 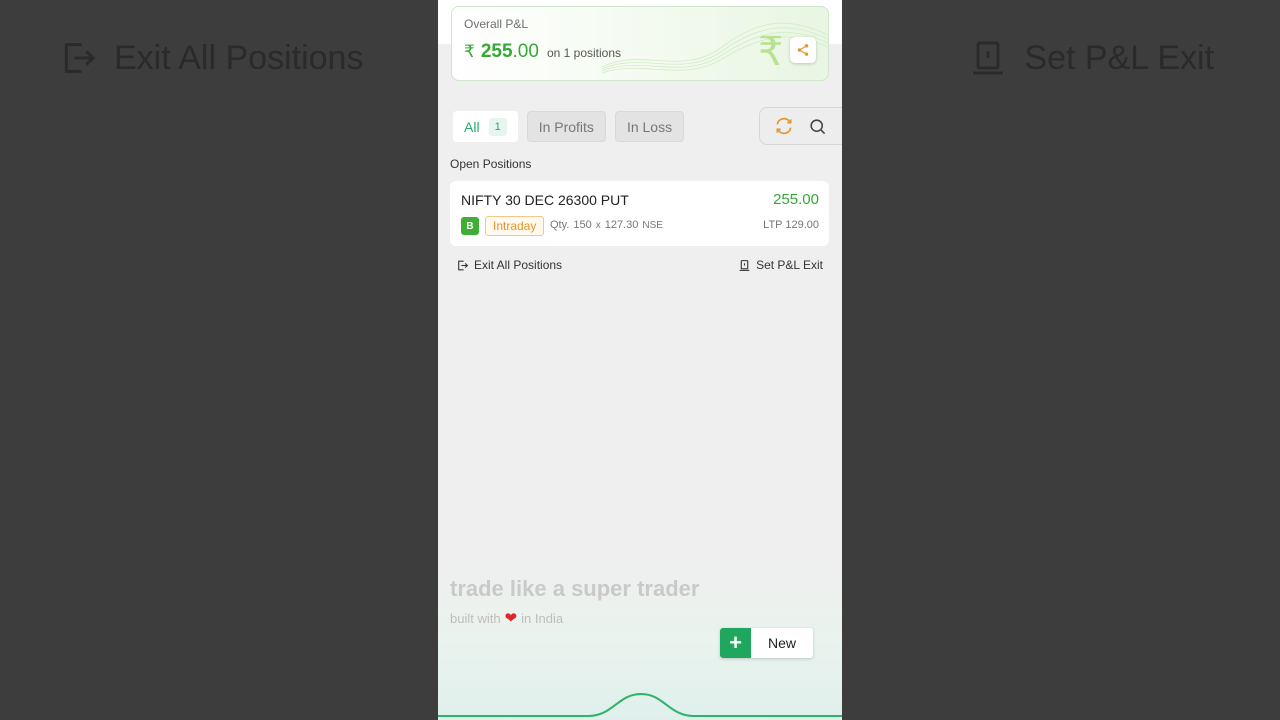 I want to click on exchange-label: NSE, so click(x=652, y=225).